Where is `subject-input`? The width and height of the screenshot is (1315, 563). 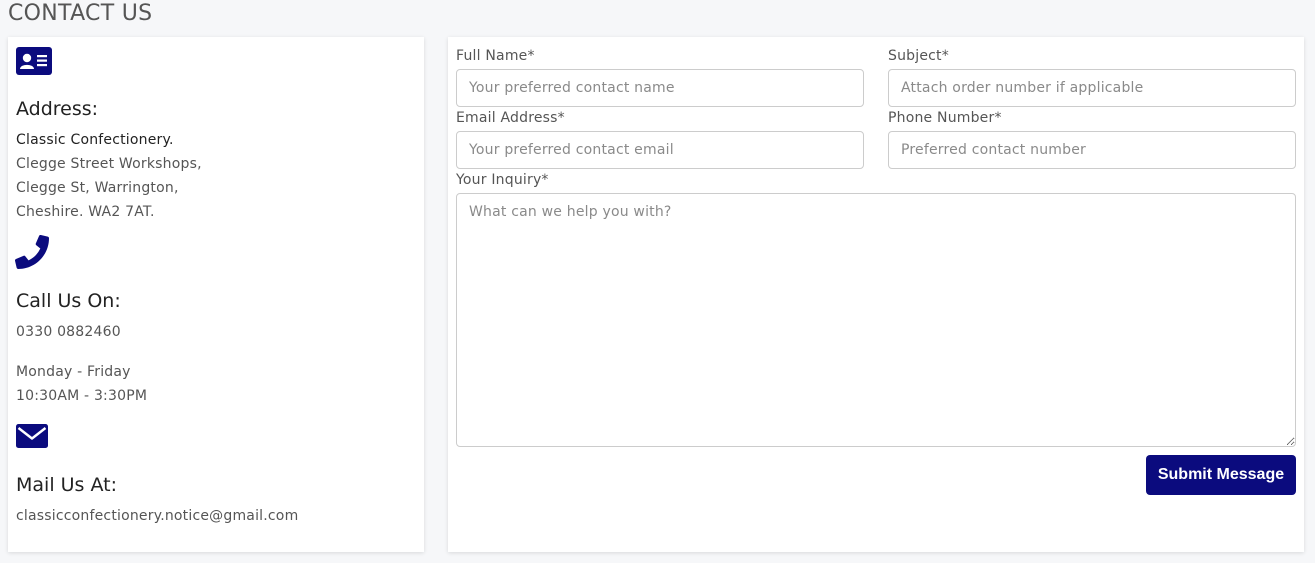 subject-input is located at coordinates (1092, 88).